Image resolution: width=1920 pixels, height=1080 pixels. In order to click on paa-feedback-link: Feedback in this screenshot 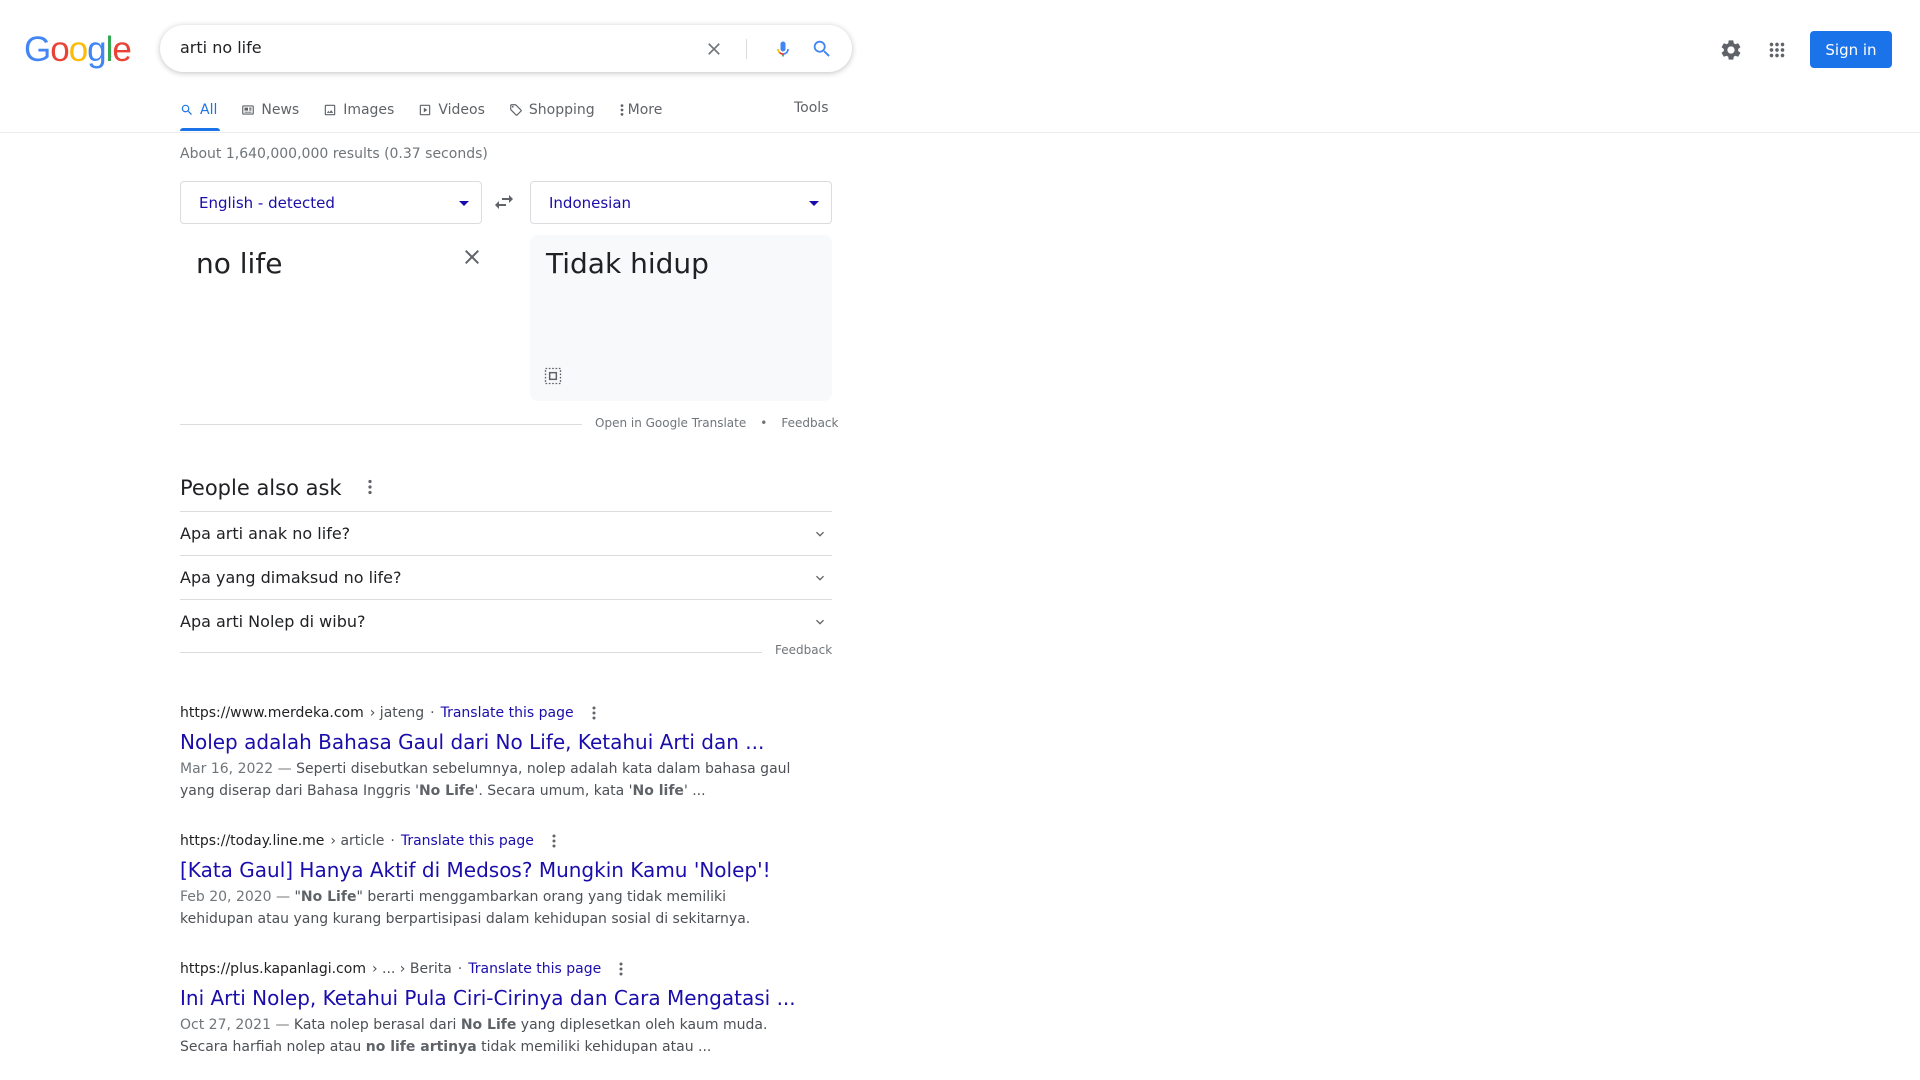, I will do `click(803, 650)`.